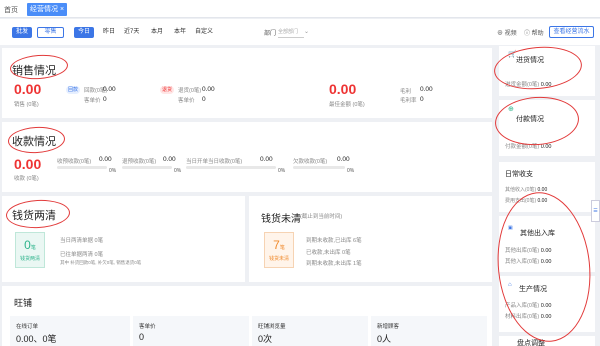  I want to click on store-col-value: 0次, so click(265, 339).